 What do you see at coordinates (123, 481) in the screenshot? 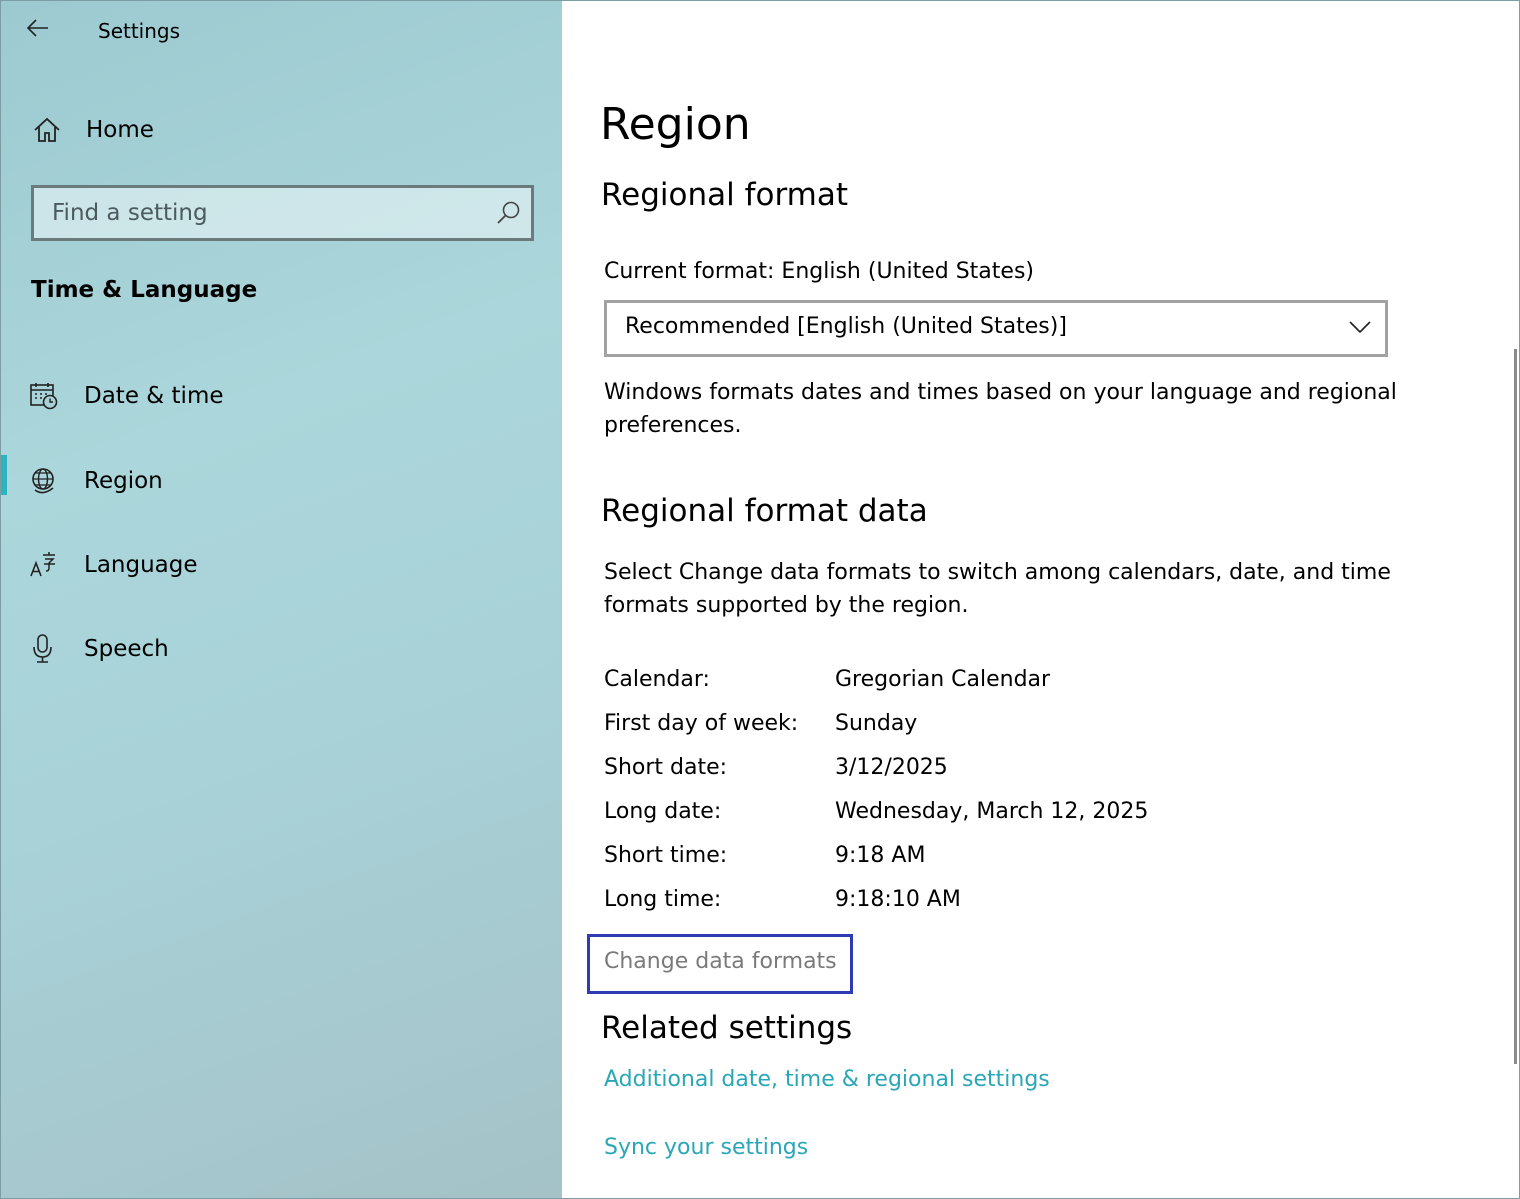
I see `sidebar-item-label: Region` at bounding box center [123, 481].